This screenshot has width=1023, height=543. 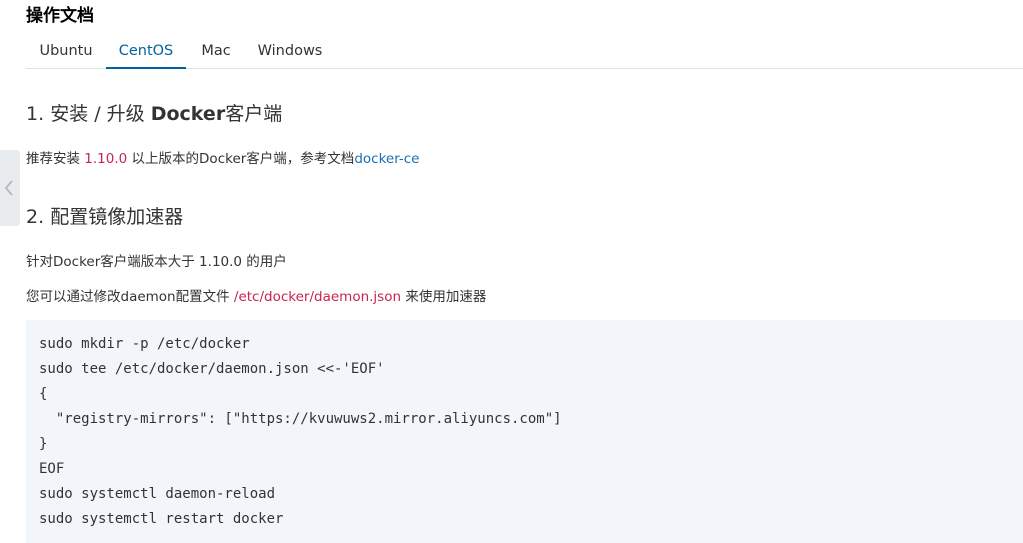 What do you see at coordinates (317, 297) in the screenshot?
I see `config-path-highlight: /etc/docker/daemon.json` at bounding box center [317, 297].